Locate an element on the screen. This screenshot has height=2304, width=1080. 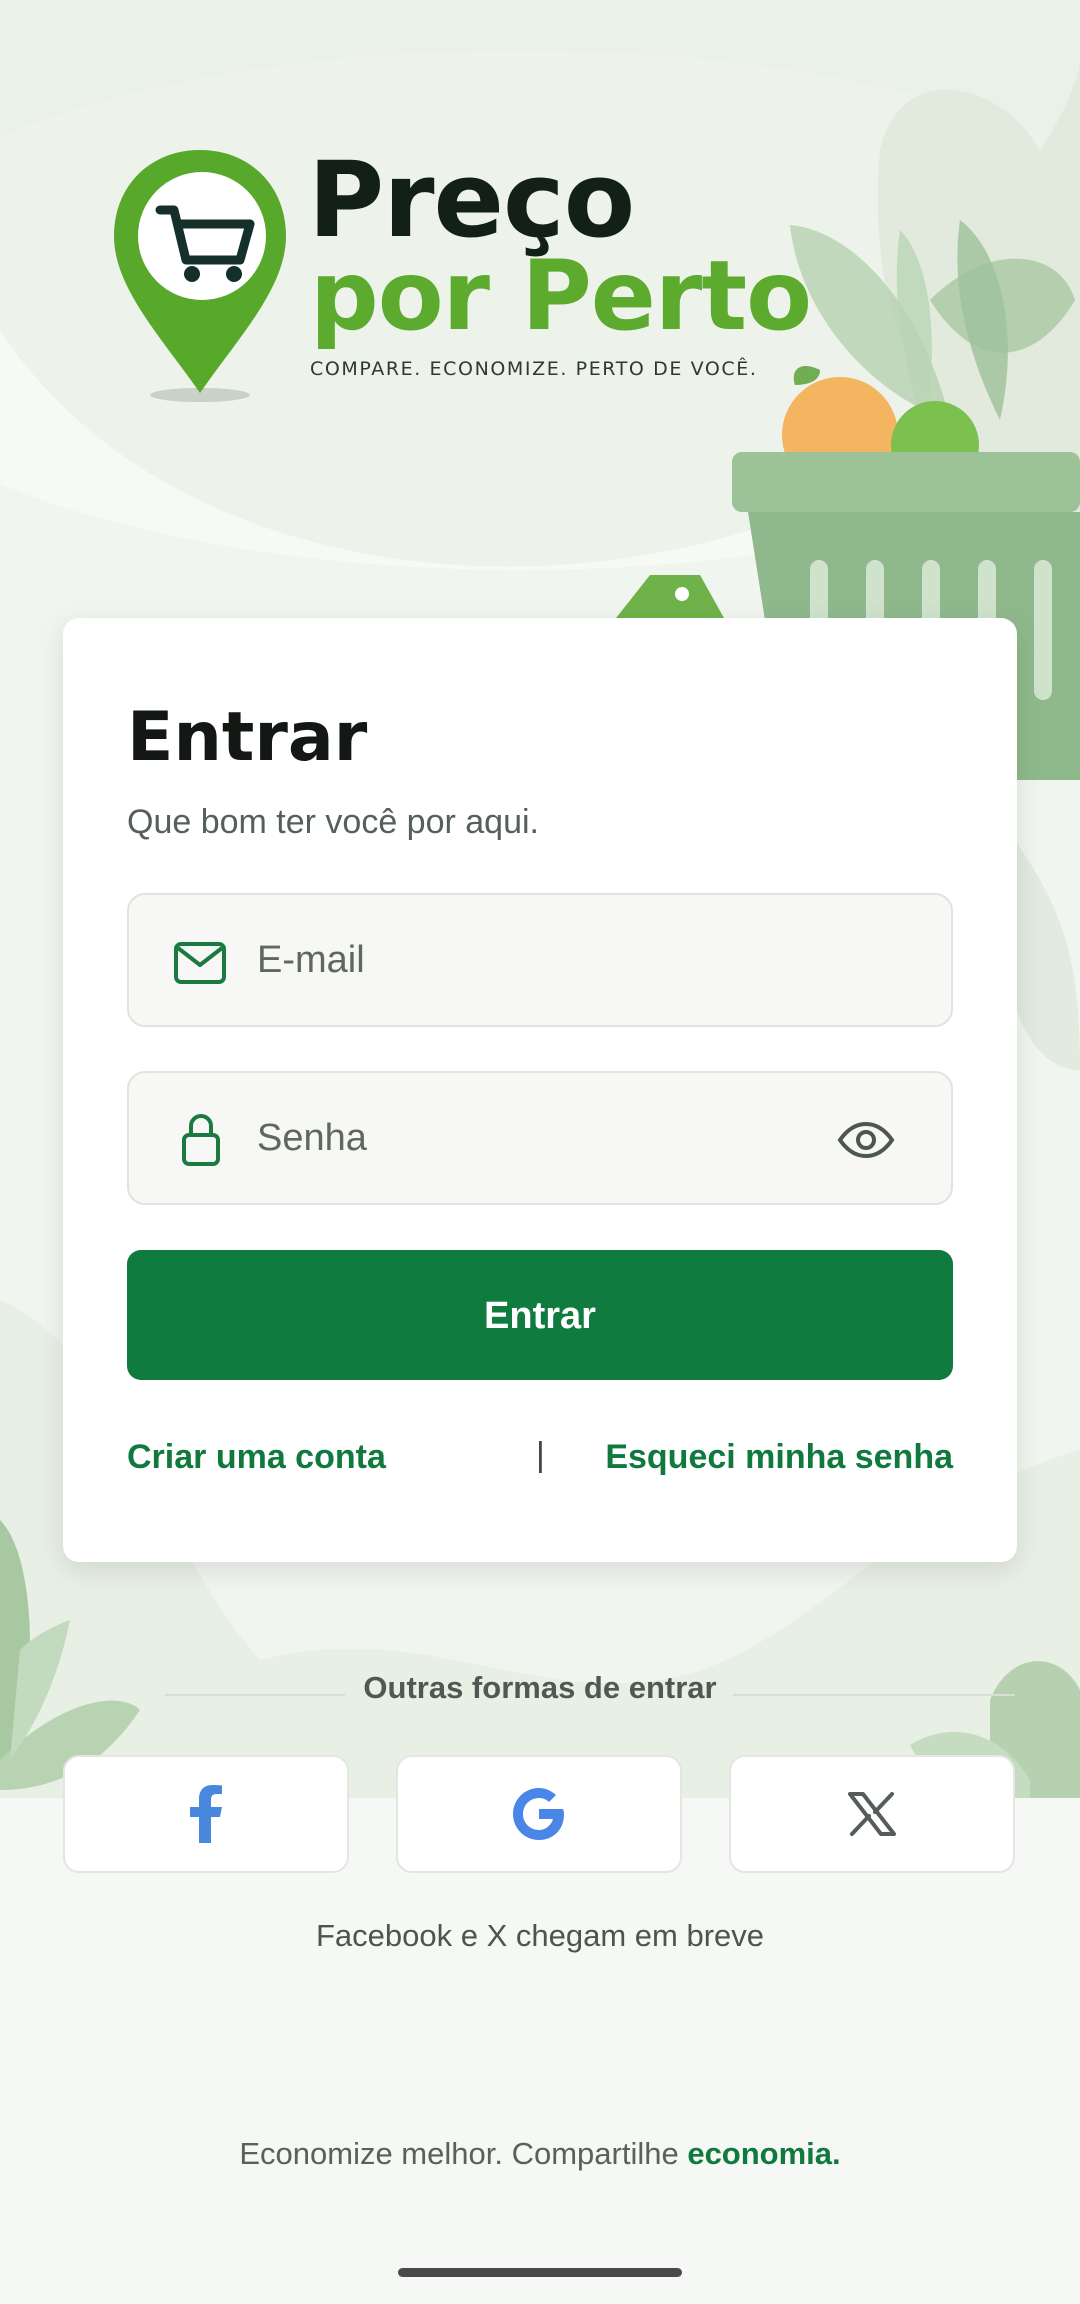
show-password-icon is located at coordinates (866, 1140).